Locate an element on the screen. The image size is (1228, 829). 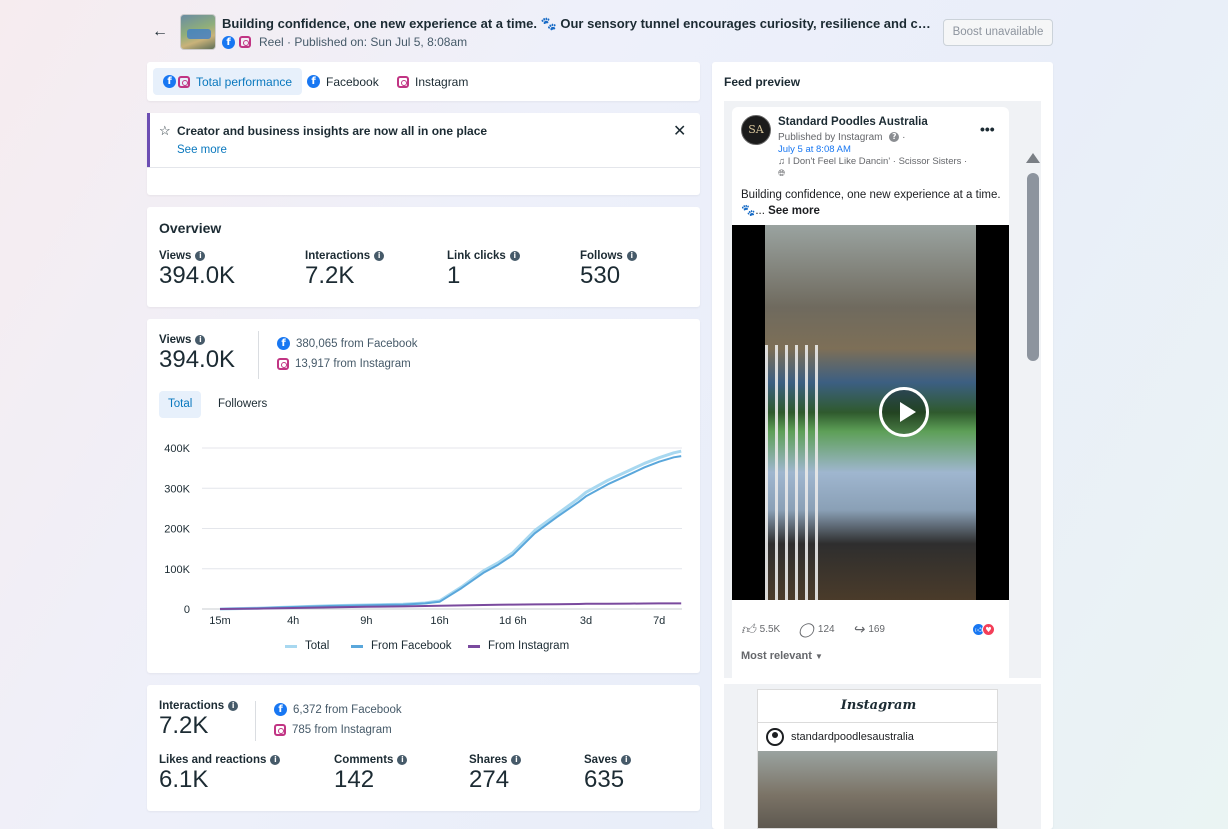
tab-total-performance: f Total performance is located at coordinates (228, 81).